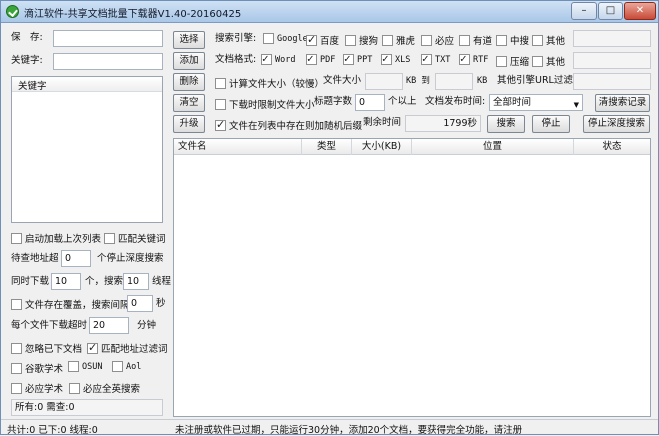 The image size is (659, 436). What do you see at coordinates (140, 303) in the screenshot?
I see `search-interval-input: 0` at bounding box center [140, 303].